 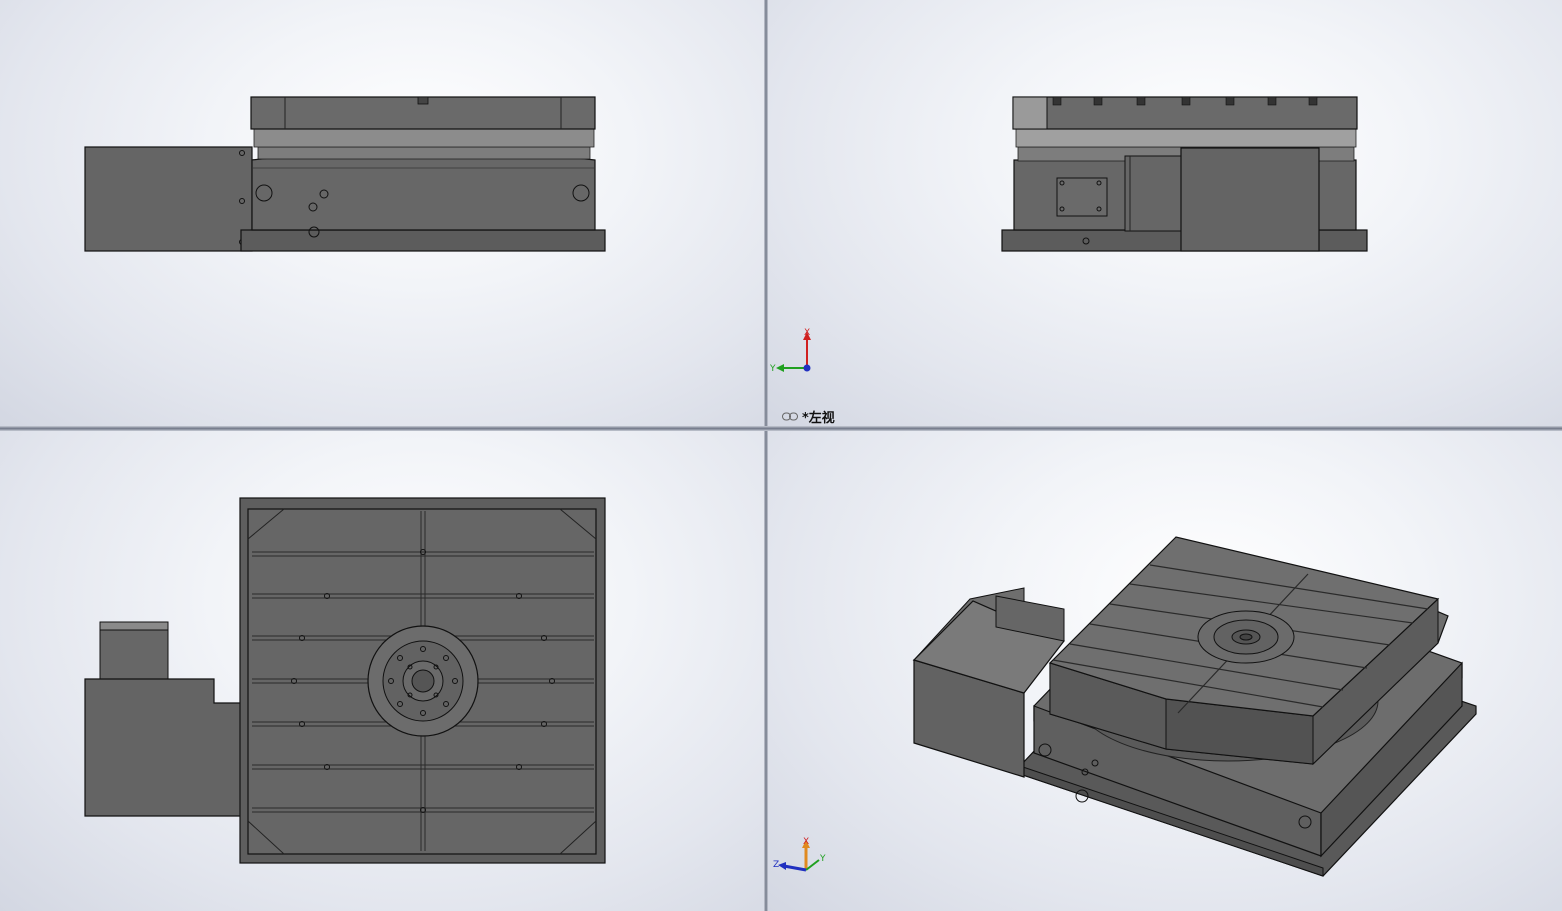 I want to click on link-icon, so click(x=790, y=416).